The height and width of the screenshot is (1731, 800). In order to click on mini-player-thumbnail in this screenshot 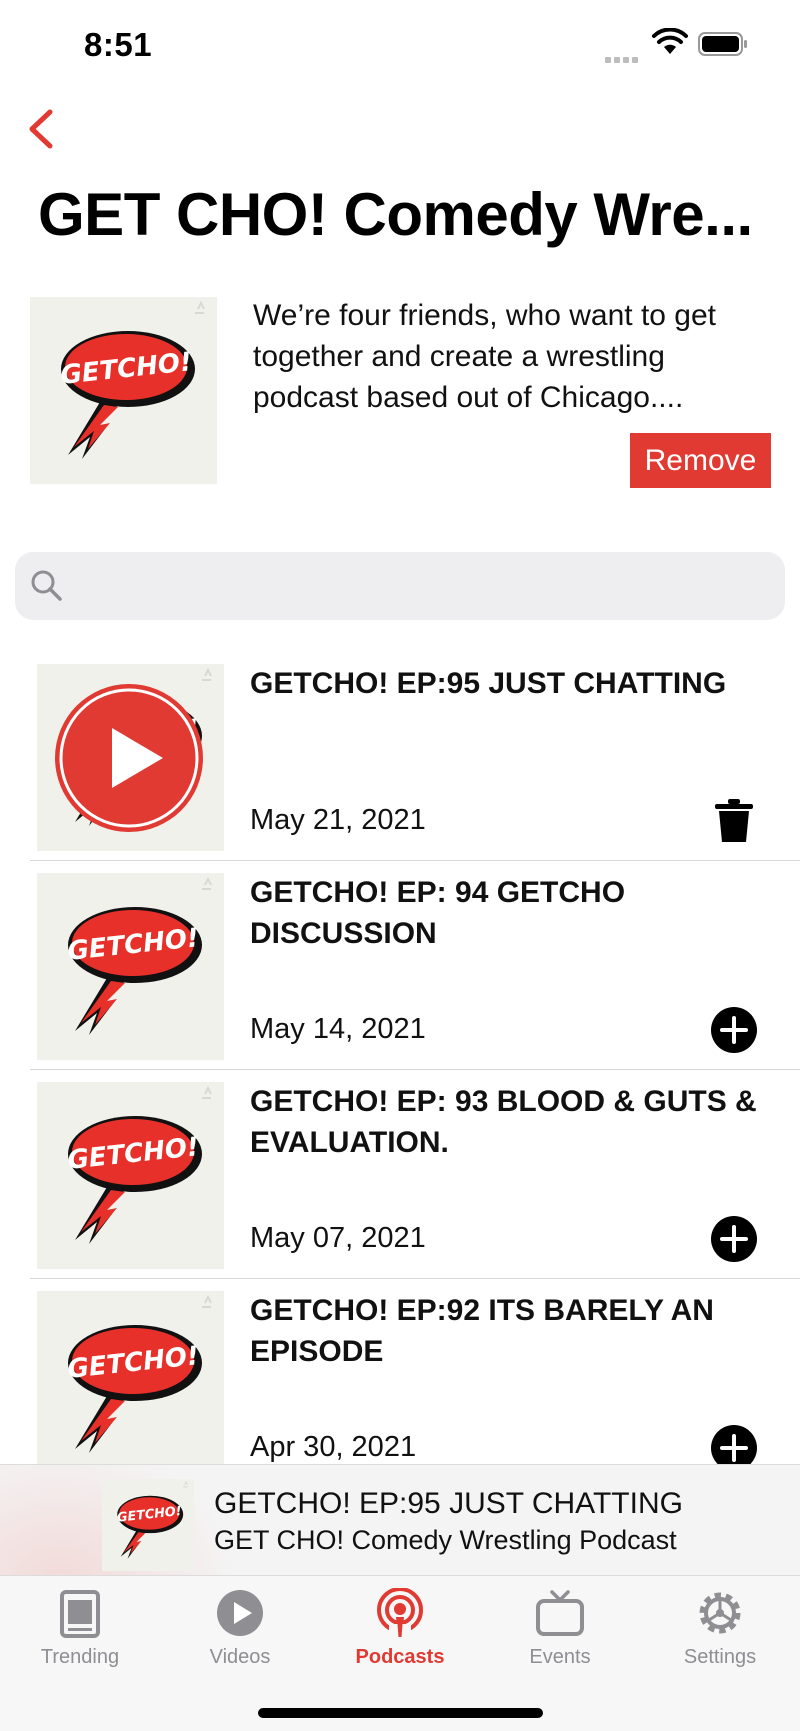, I will do `click(148, 1525)`.